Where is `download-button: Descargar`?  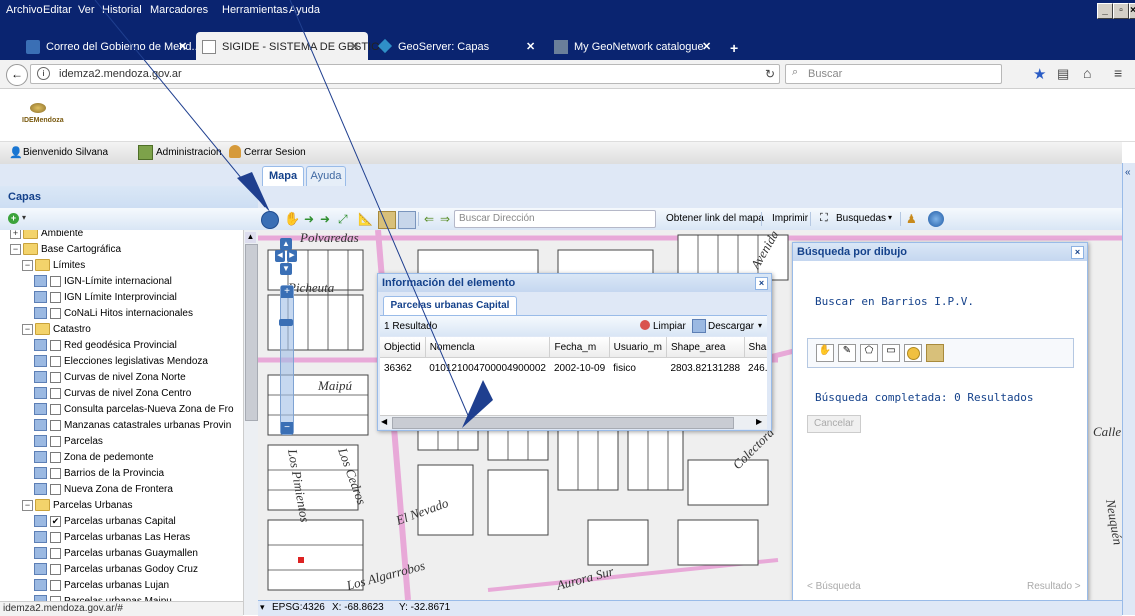
download-button: Descargar is located at coordinates (731, 326).